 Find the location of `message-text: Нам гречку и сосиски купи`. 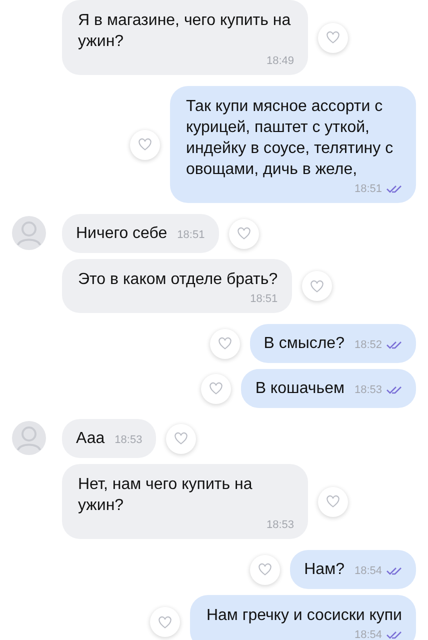

message-text: Нам гречку и сосиски купи is located at coordinates (304, 616).